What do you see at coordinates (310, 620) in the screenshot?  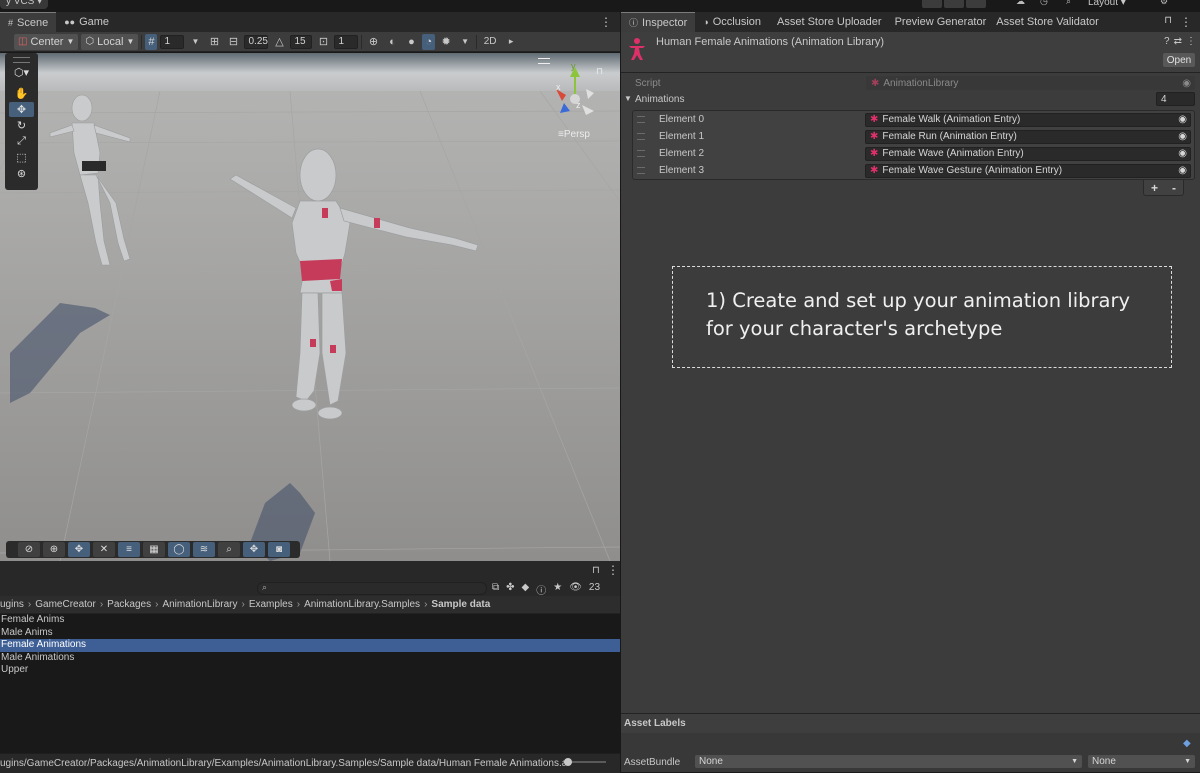 I see `list-item: Female Anims` at bounding box center [310, 620].